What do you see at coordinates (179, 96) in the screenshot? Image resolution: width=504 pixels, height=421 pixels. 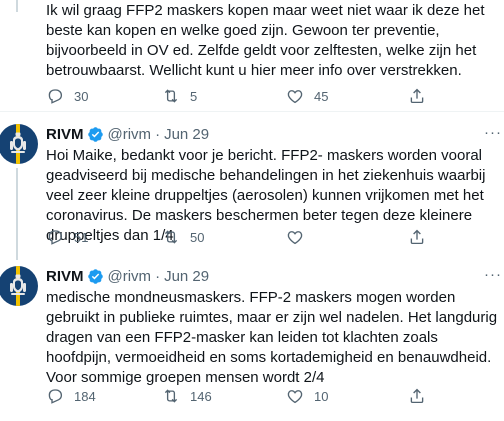 I see `retweet-button: 5` at bounding box center [179, 96].